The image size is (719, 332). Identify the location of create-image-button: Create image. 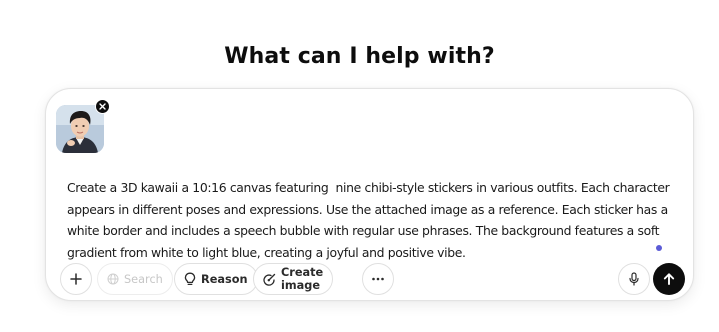
(293, 279).